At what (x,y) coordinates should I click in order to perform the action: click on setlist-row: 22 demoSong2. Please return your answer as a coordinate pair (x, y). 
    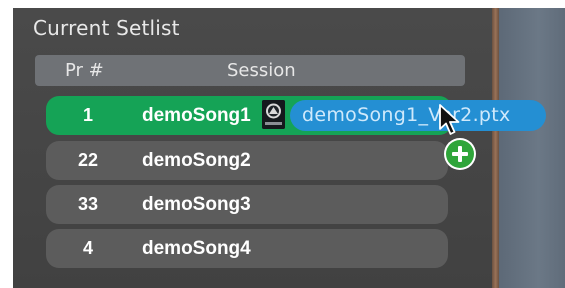
    Looking at the image, I should click on (247, 160).